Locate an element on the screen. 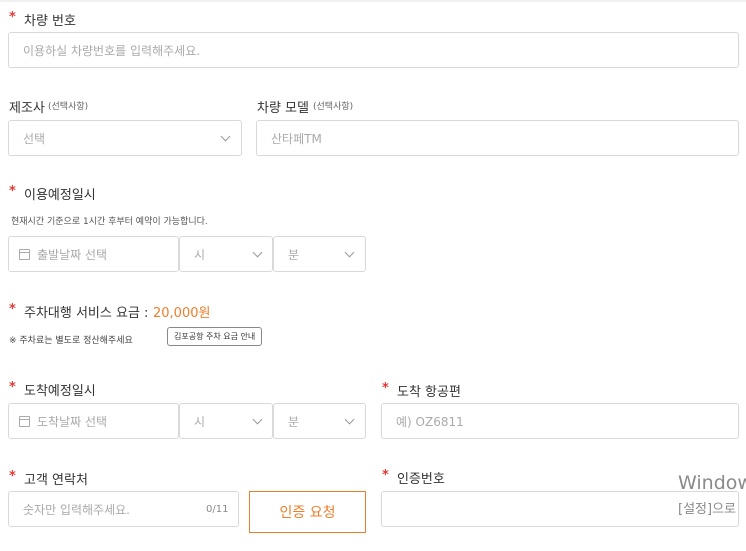 The width and height of the screenshot is (746, 551). arrival-date-picker: 도착날짜 선택 is located at coordinates (93, 421).